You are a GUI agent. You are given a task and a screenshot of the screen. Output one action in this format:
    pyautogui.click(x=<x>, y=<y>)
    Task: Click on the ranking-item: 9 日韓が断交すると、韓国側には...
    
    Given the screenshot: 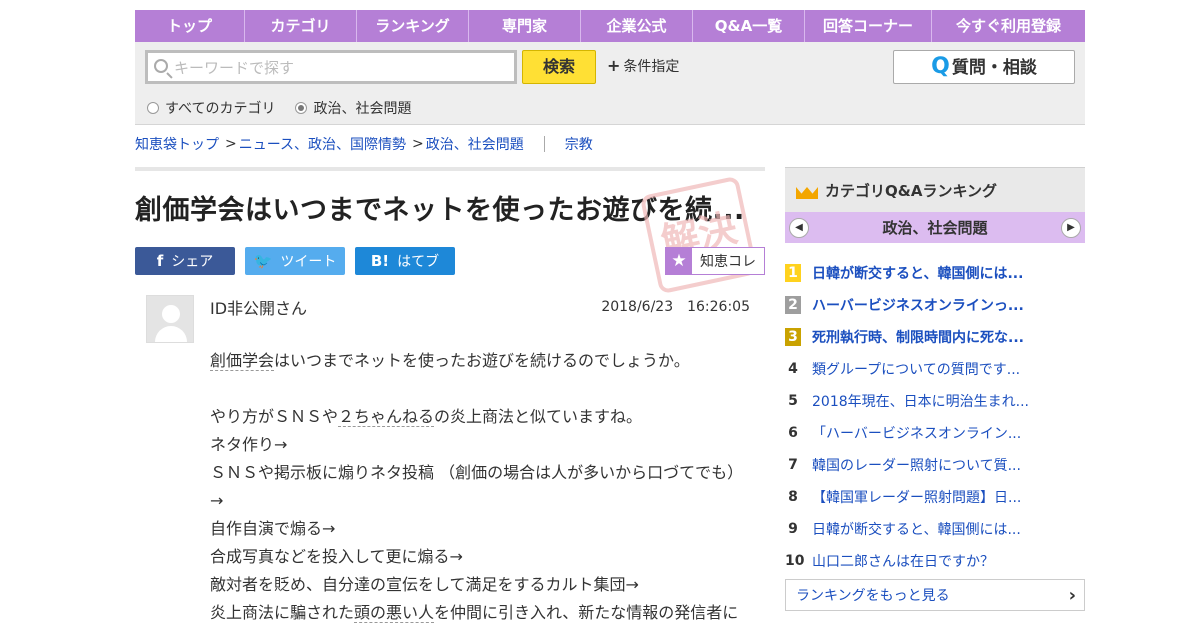 What is the action you would take?
    pyautogui.click(x=935, y=529)
    